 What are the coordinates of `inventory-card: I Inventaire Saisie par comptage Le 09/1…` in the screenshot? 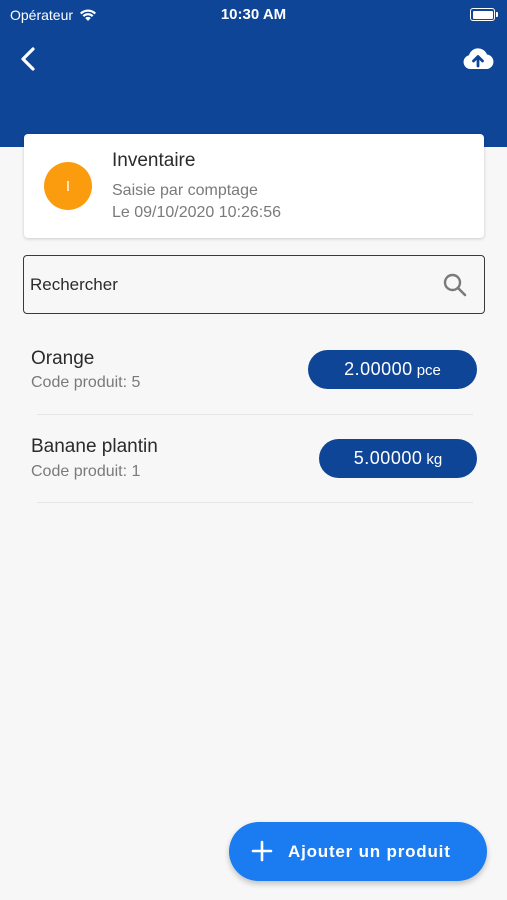 It's located at (254, 186).